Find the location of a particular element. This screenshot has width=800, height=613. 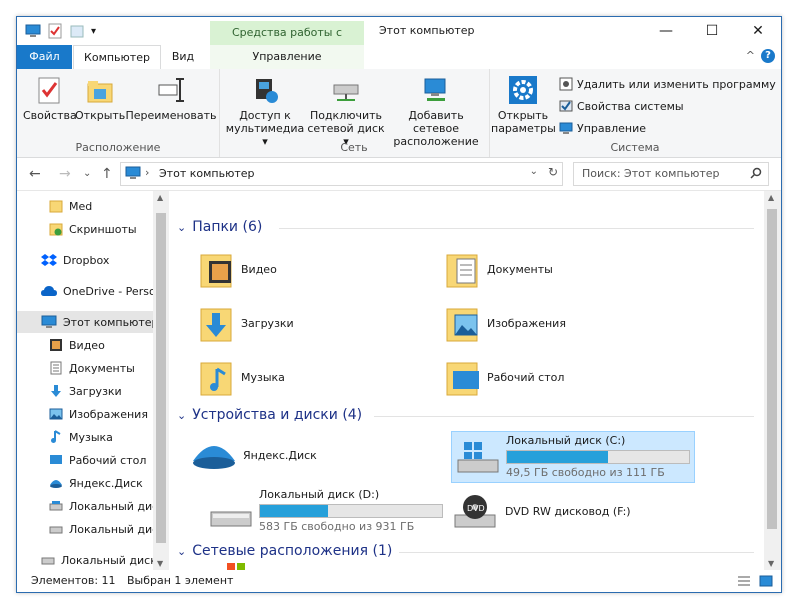

folder-video: Видео is located at coordinates (238, 269).